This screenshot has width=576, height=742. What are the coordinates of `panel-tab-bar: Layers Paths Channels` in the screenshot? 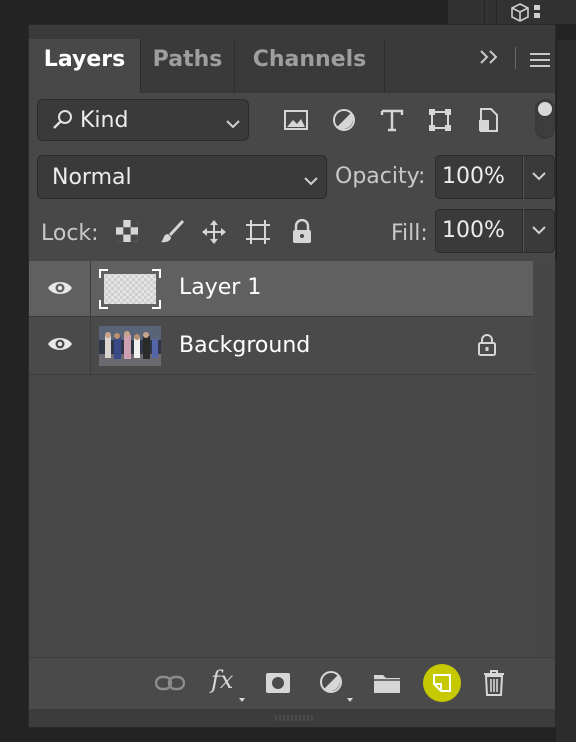 It's located at (292, 59).